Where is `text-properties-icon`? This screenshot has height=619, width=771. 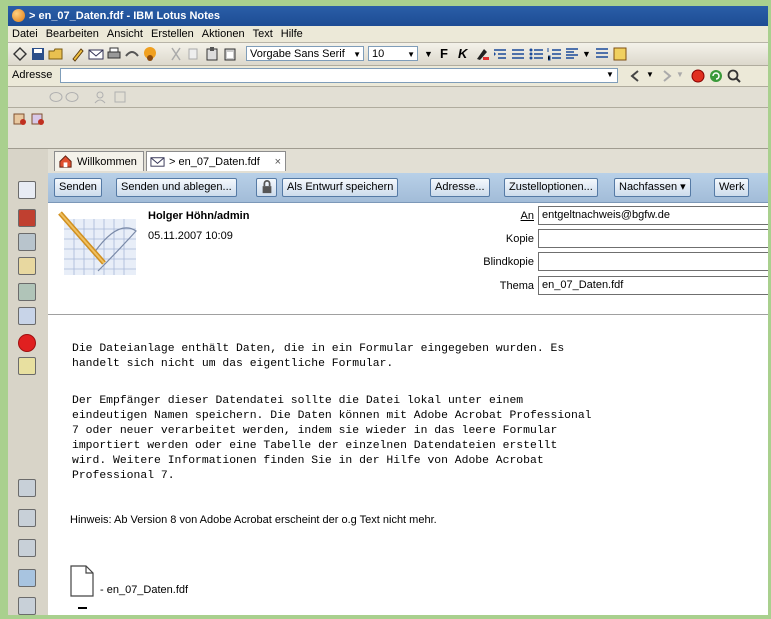
text-properties-icon is located at coordinates (620, 54).